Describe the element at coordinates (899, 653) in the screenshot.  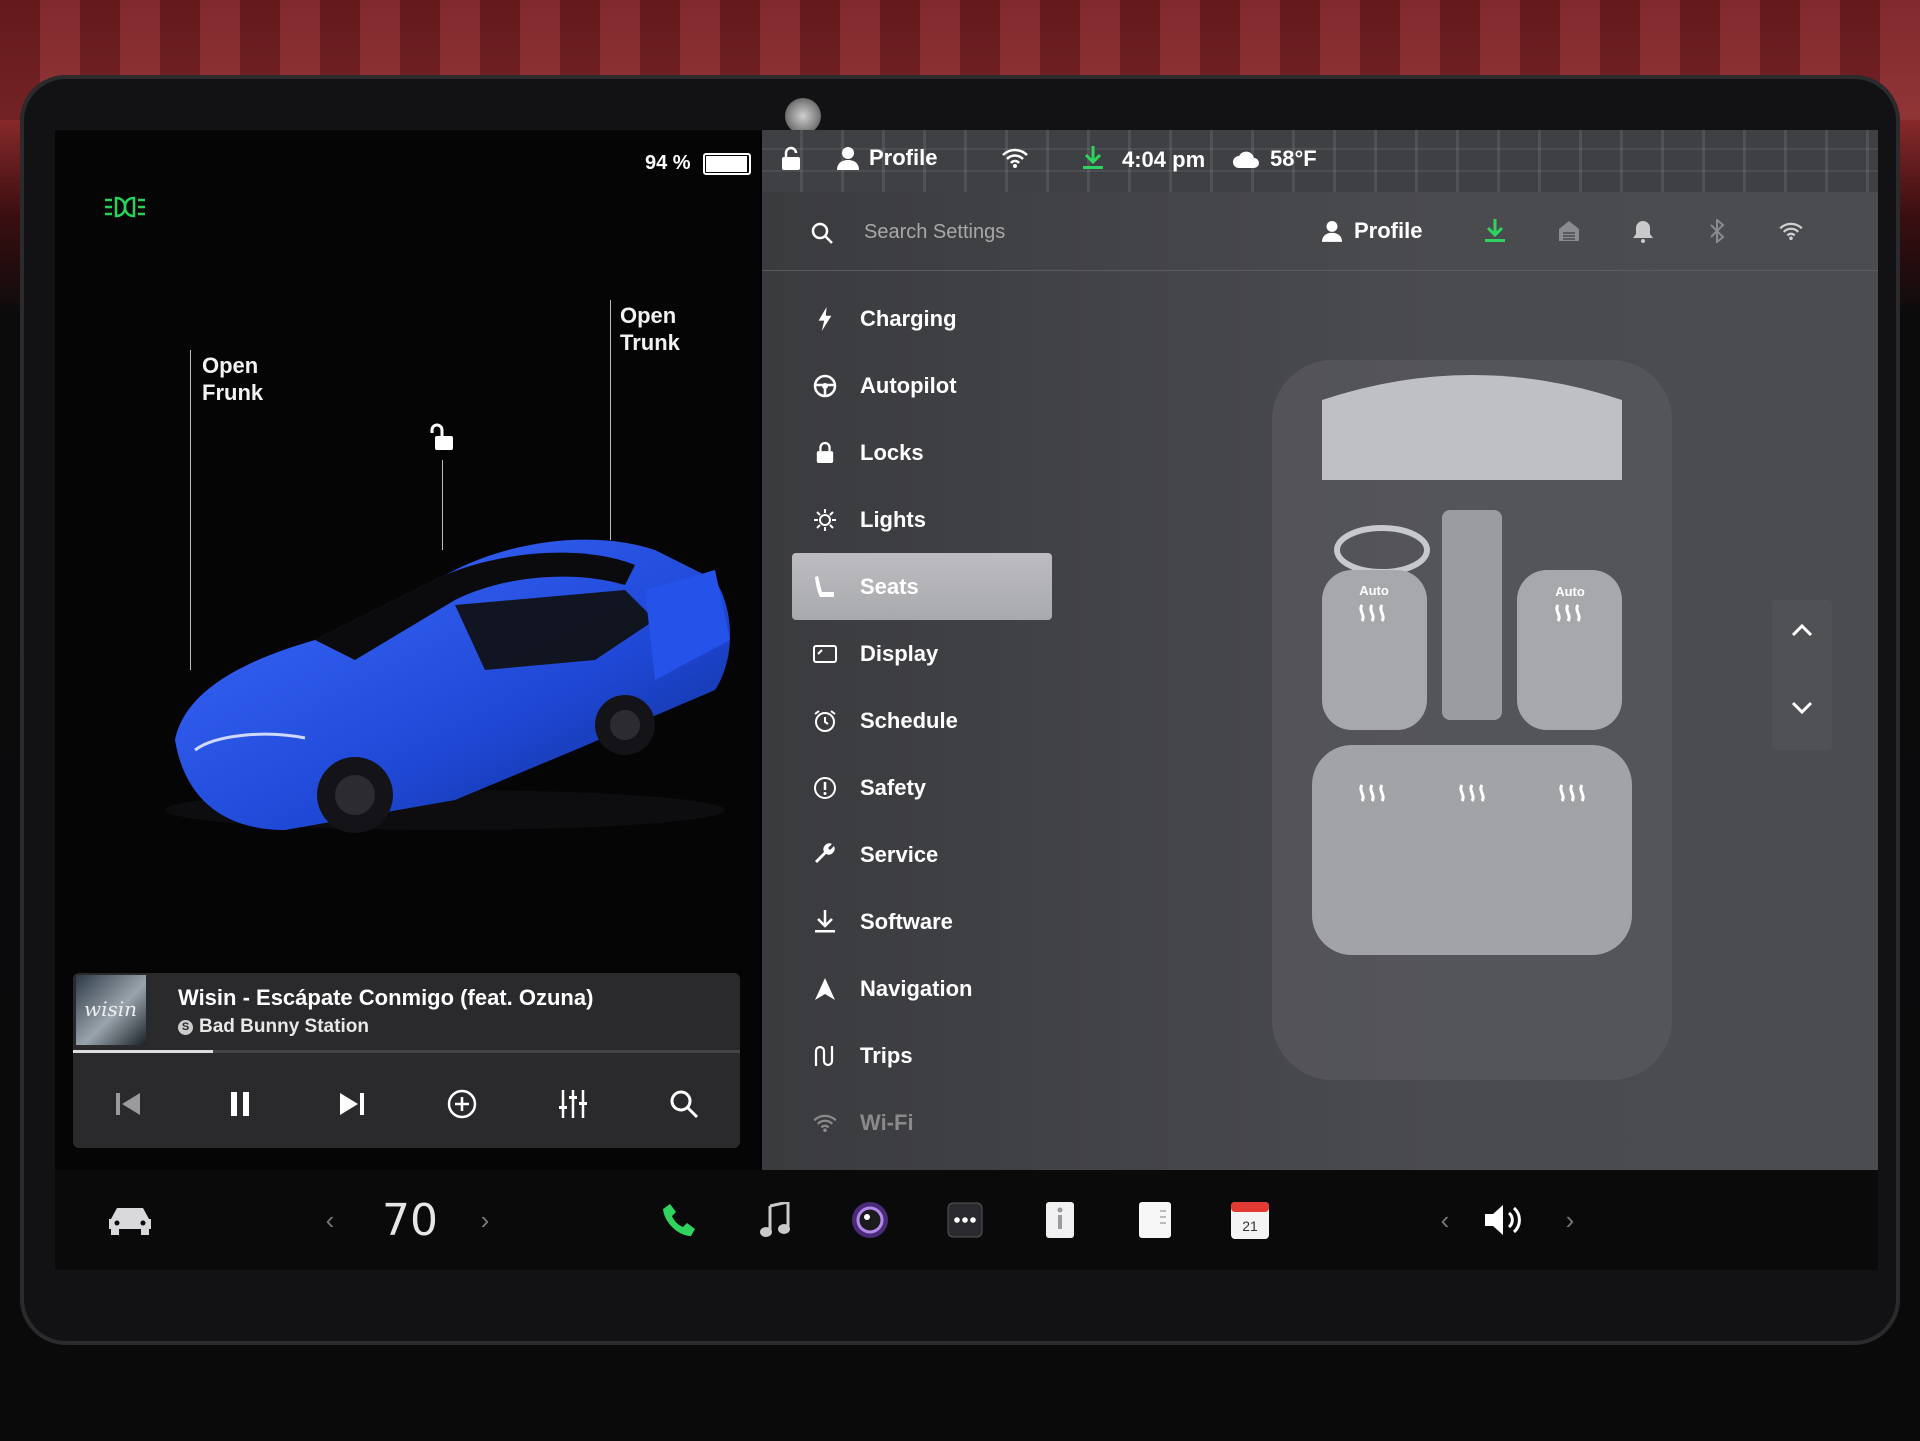
I see `settings-menu-label: Display` at that location.